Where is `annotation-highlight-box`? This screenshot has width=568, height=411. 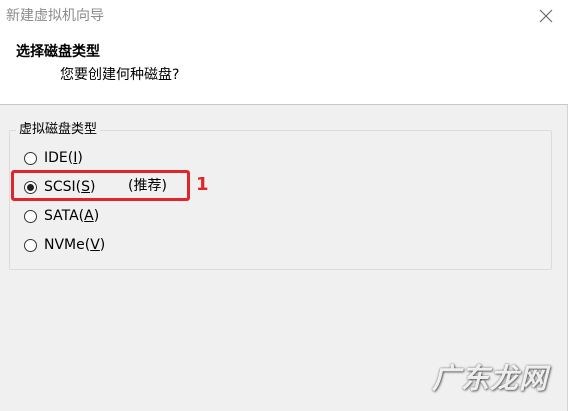 annotation-highlight-box is located at coordinates (100, 185).